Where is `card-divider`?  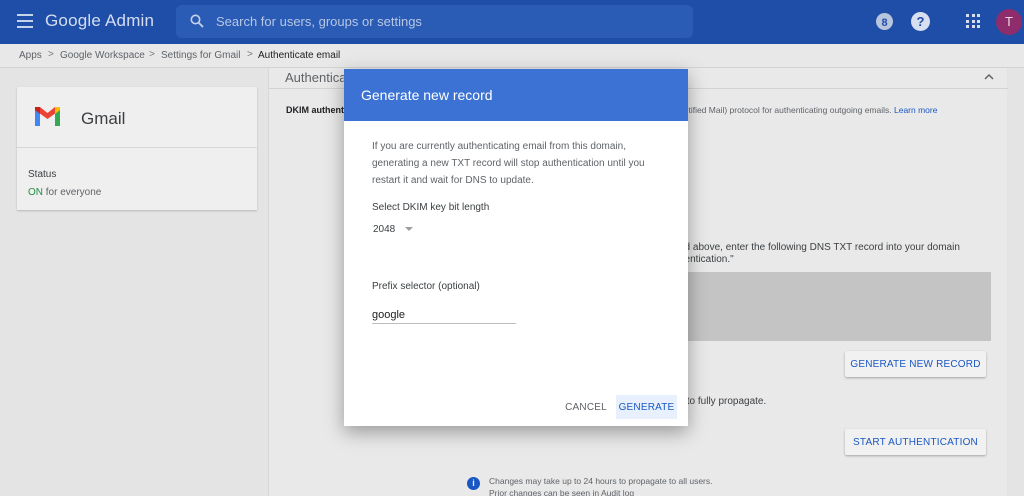
card-divider is located at coordinates (137, 147).